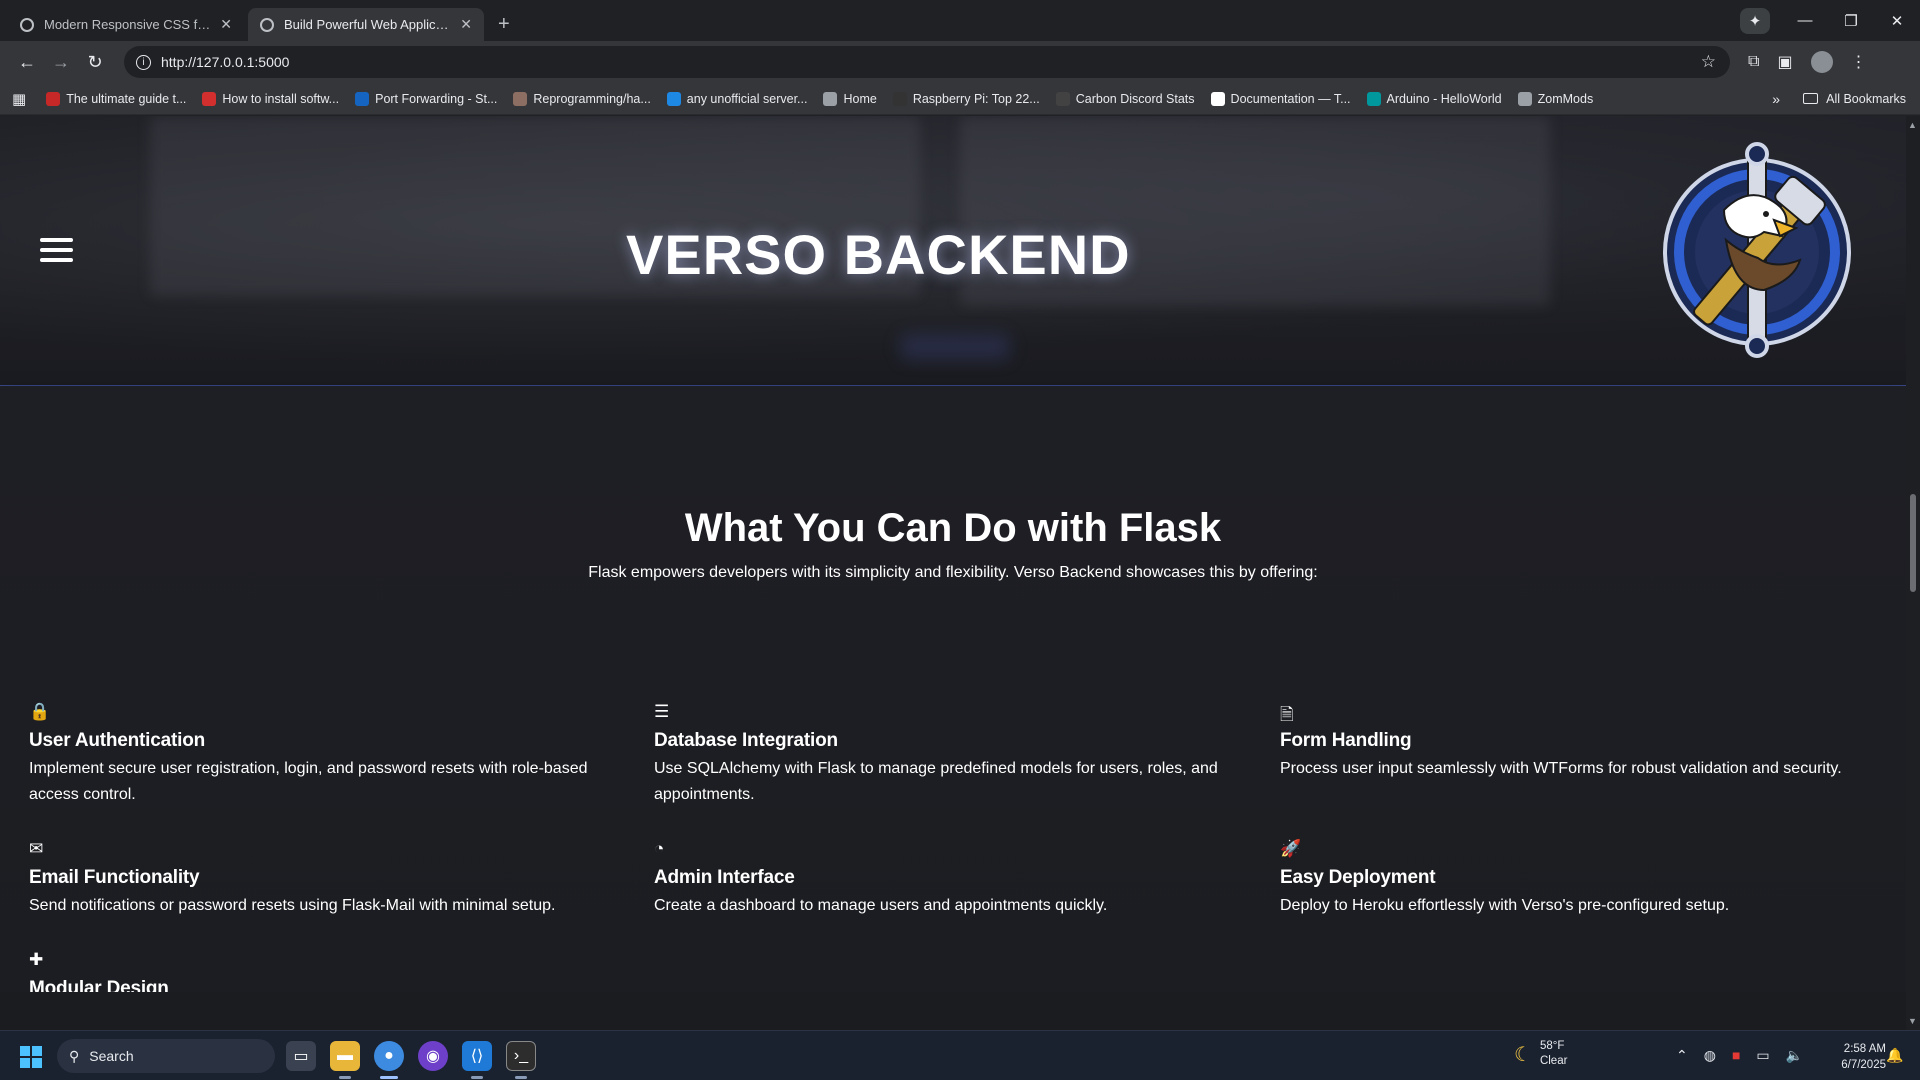  I want to click on terminal-icon: ›_, so click(521, 1056).